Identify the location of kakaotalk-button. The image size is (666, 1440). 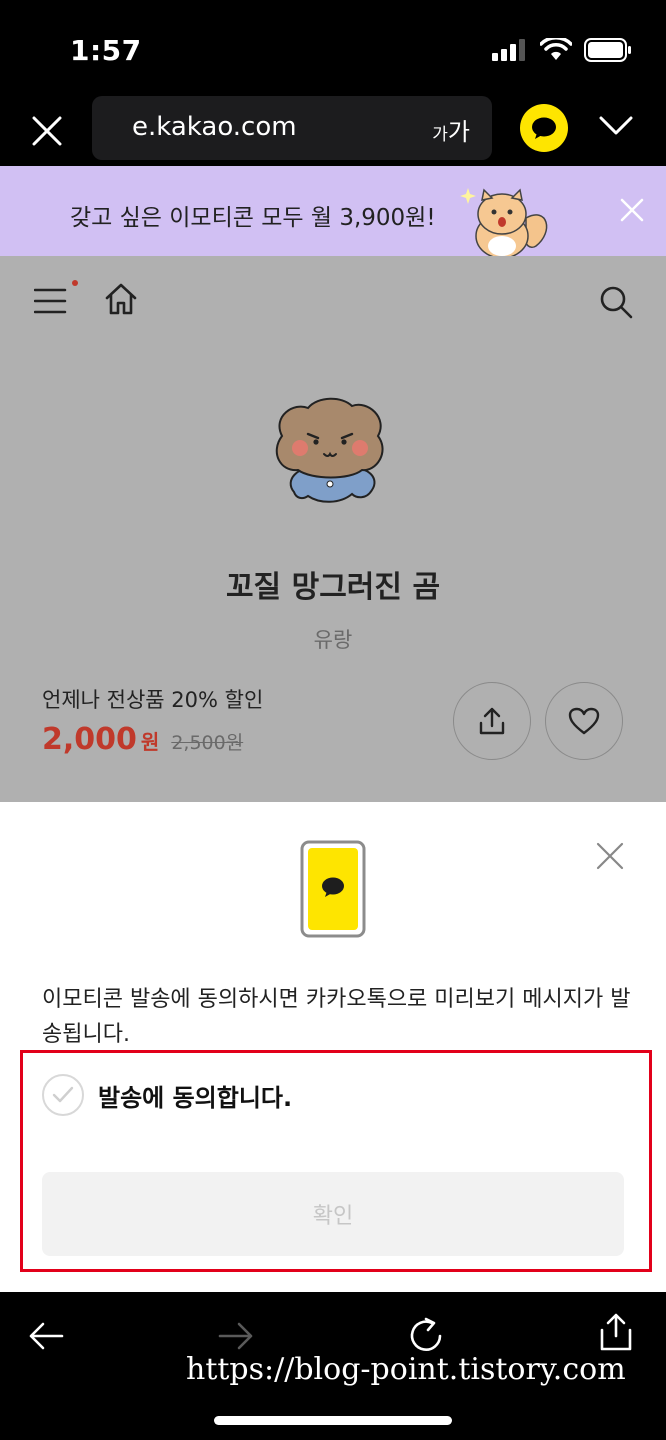
(544, 128).